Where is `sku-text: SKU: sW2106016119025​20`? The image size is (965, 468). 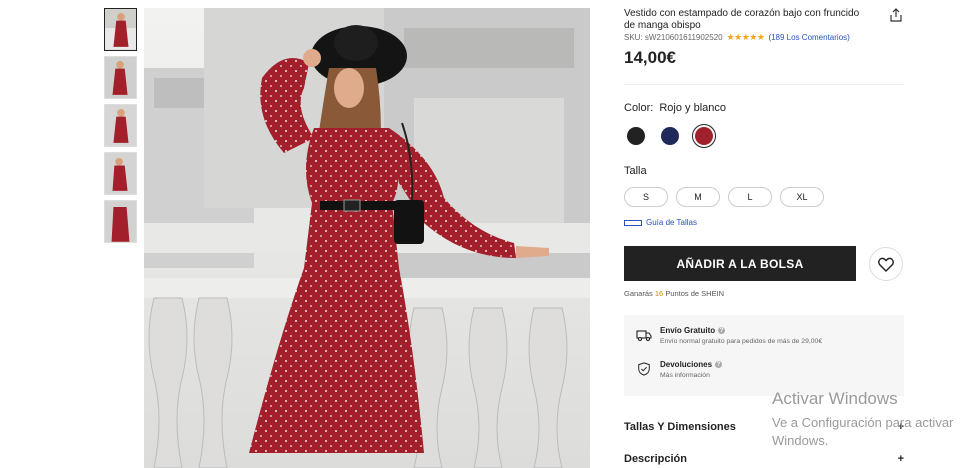 sku-text: SKU: sW2106016119025​20 is located at coordinates (673, 37).